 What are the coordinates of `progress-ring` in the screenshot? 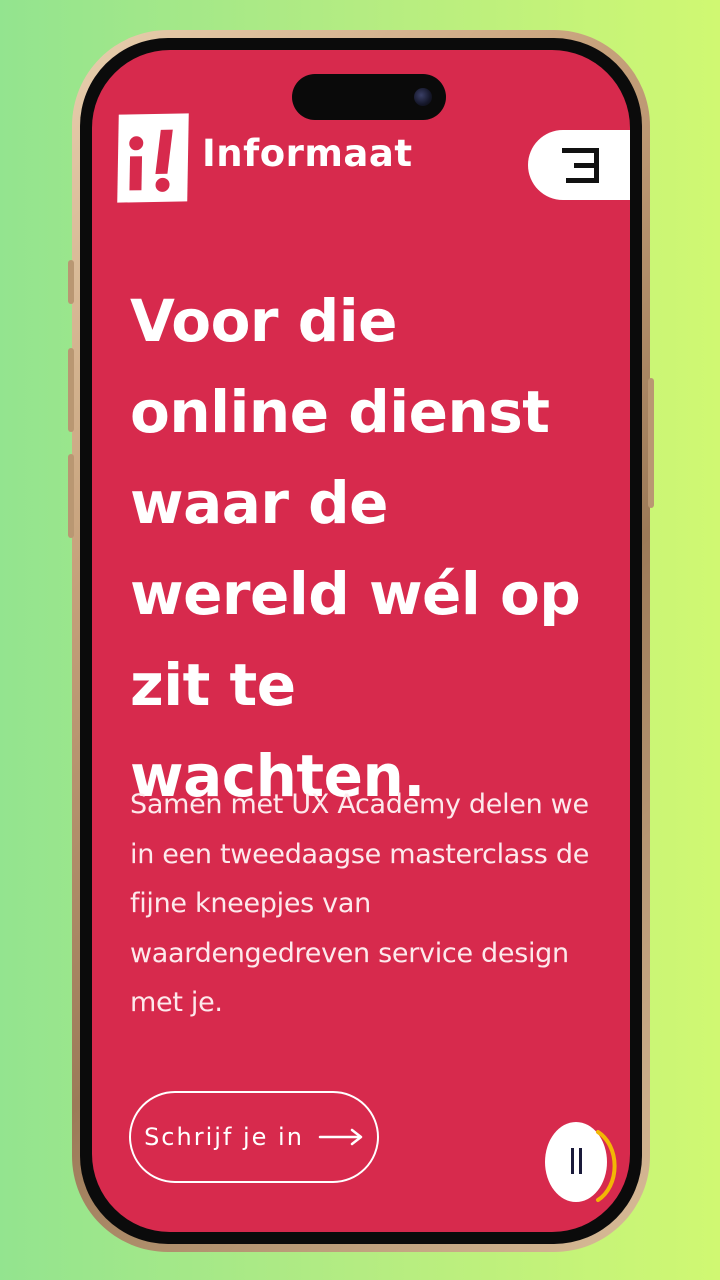 It's located at (606, 1166).